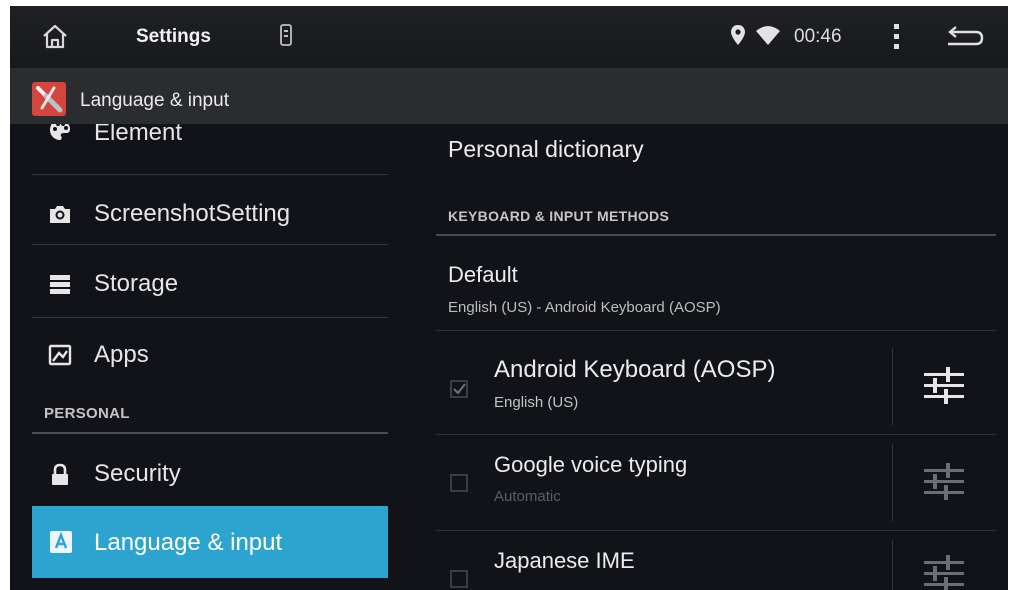 Image resolution: width=1014 pixels, height=590 pixels. Describe the element at coordinates (210, 151) in the screenshot. I see `sidebar-item-element: Element` at that location.